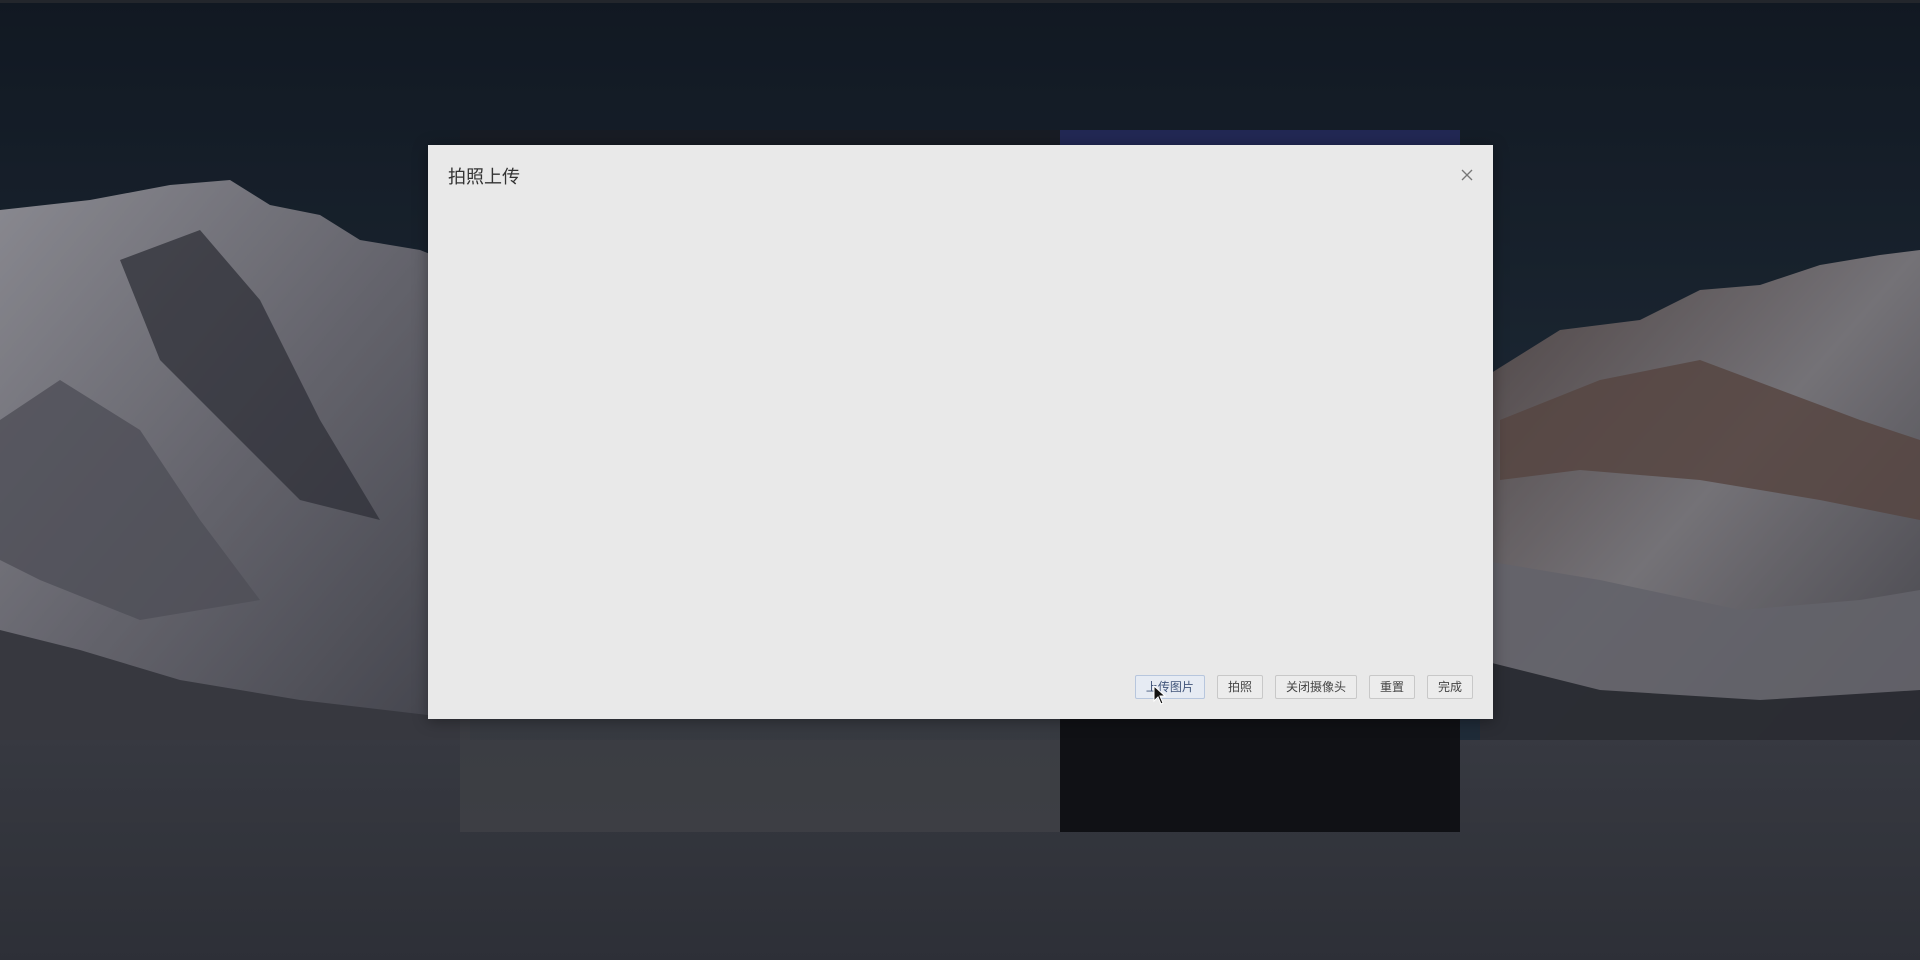  Describe the element at coordinates (1169, 687) in the screenshot. I see `upload-image-button: 上传图片` at that location.